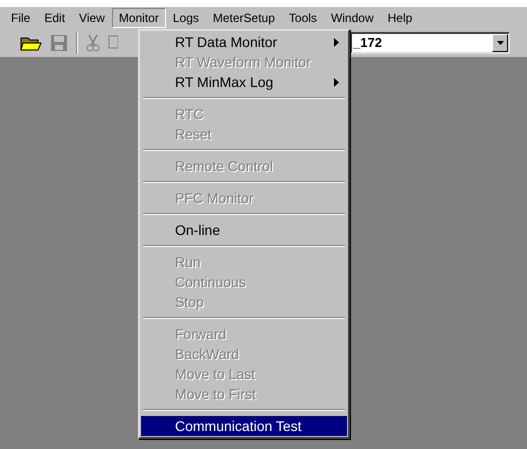 The width and height of the screenshot is (527, 449). Describe the element at coordinates (139, 18) in the screenshot. I see `menu-bar-item: Monitor` at that location.